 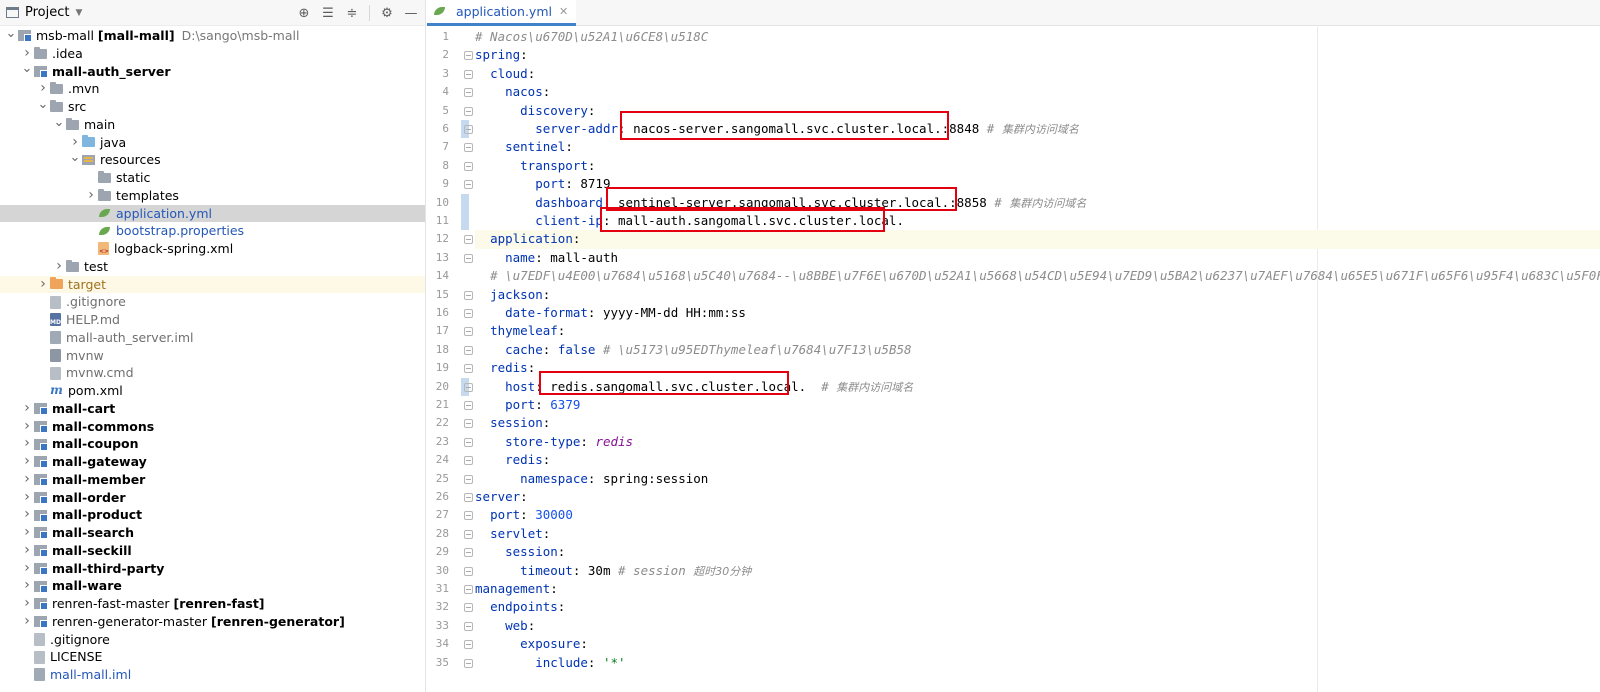 What do you see at coordinates (1037, 74) in the screenshot?
I see `code-line: cloud:` at bounding box center [1037, 74].